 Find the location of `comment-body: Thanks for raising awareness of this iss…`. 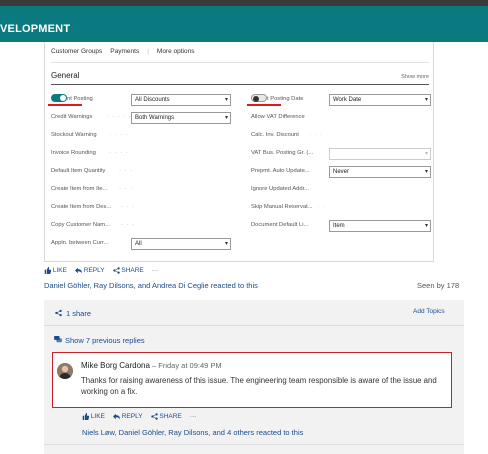

comment-body: Thanks for raising awareness of this iss… is located at coordinates (259, 386).